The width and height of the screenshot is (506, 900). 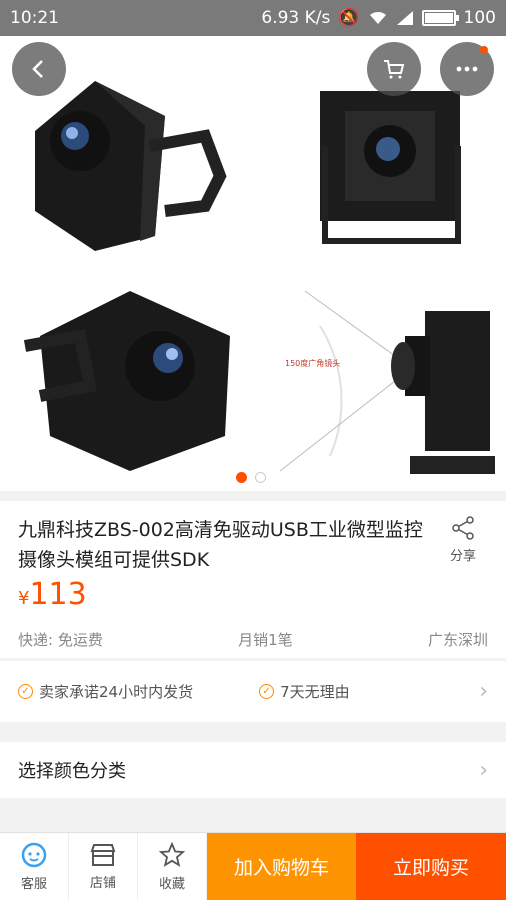 I want to click on more-menu-button, so click(x=467, y=69).